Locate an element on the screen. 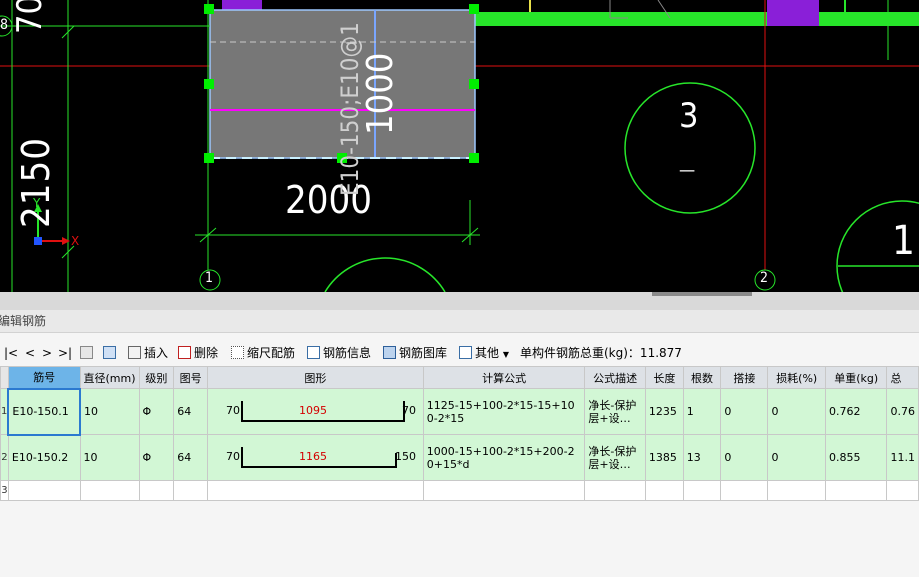 The image size is (919, 577). cell-total: 0.76 is located at coordinates (902, 411).